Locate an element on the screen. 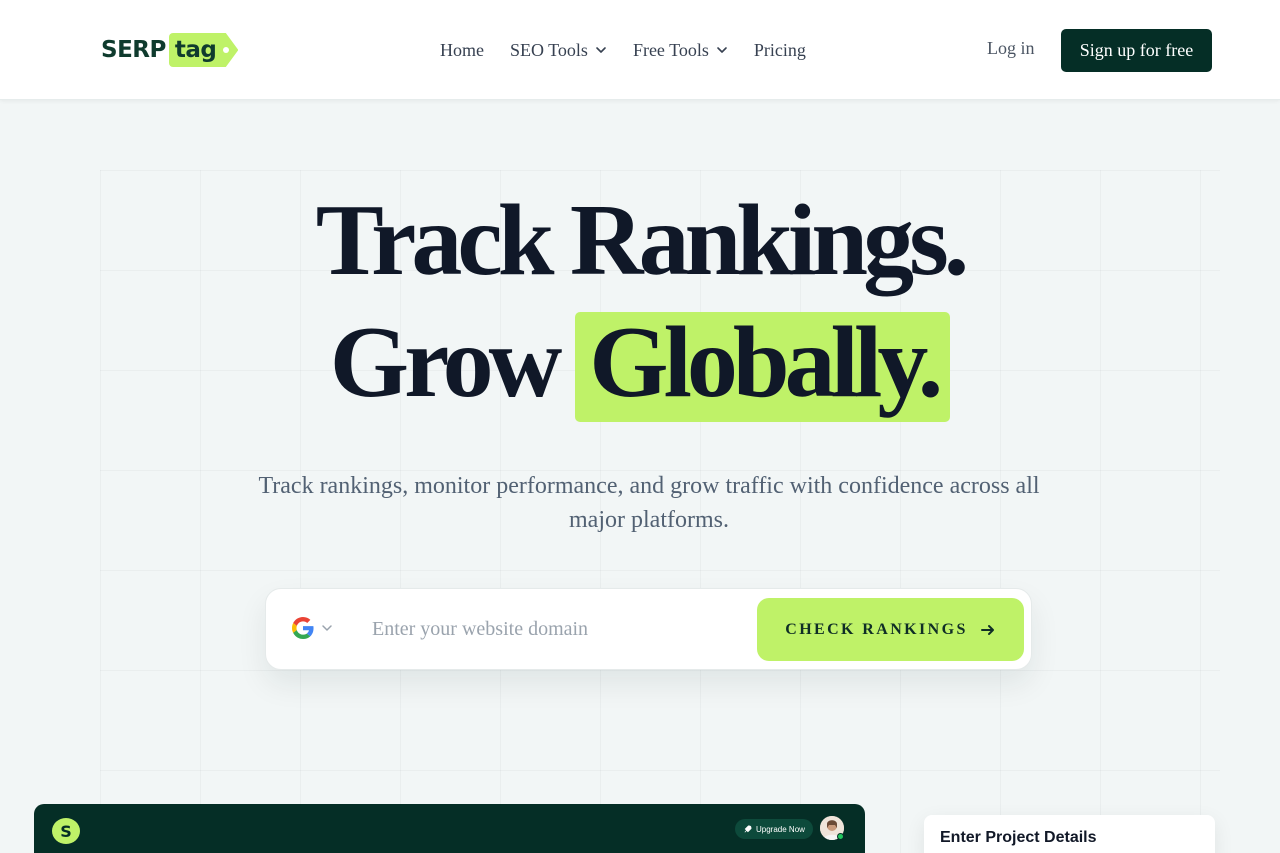 This screenshot has width=1280, height=853. hero-title-line2: Grow Globally. is located at coordinates (640, 367).